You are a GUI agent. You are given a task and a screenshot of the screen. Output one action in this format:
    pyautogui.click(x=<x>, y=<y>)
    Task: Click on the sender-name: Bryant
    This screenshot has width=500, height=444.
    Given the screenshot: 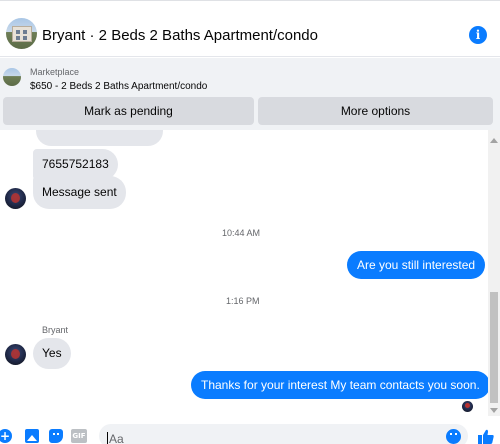 What is the action you would take?
    pyautogui.click(x=55, y=330)
    